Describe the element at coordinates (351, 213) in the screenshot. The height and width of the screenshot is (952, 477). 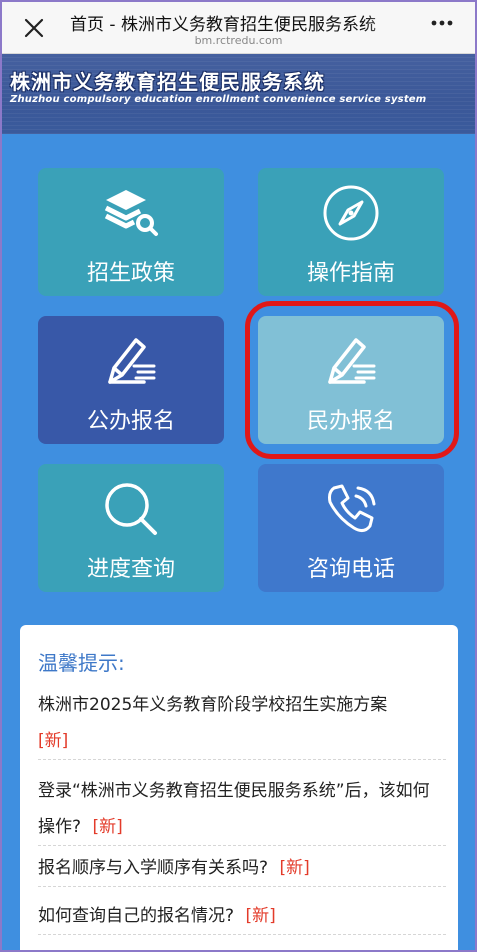
I see `compass-icon` at that location.